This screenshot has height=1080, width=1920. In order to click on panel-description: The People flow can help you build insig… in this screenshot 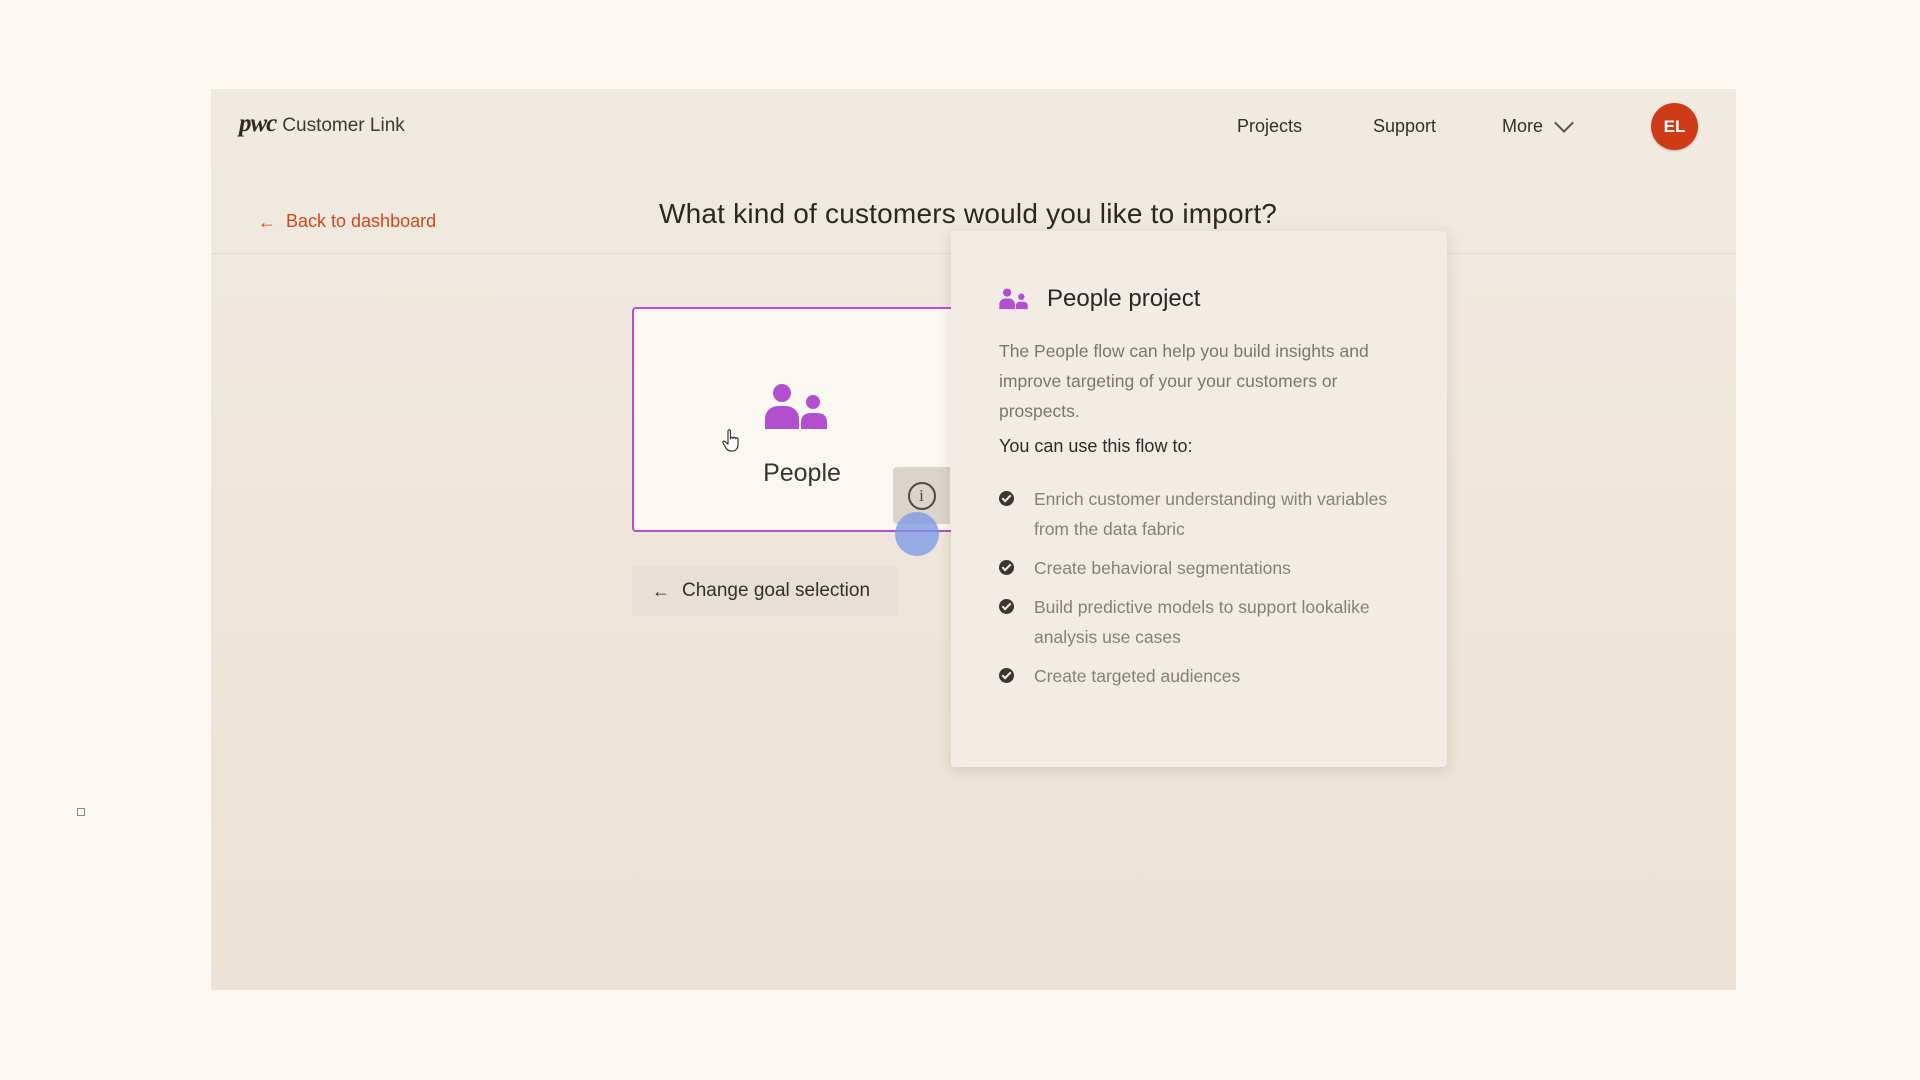, I will do `click(1184, 381)`.